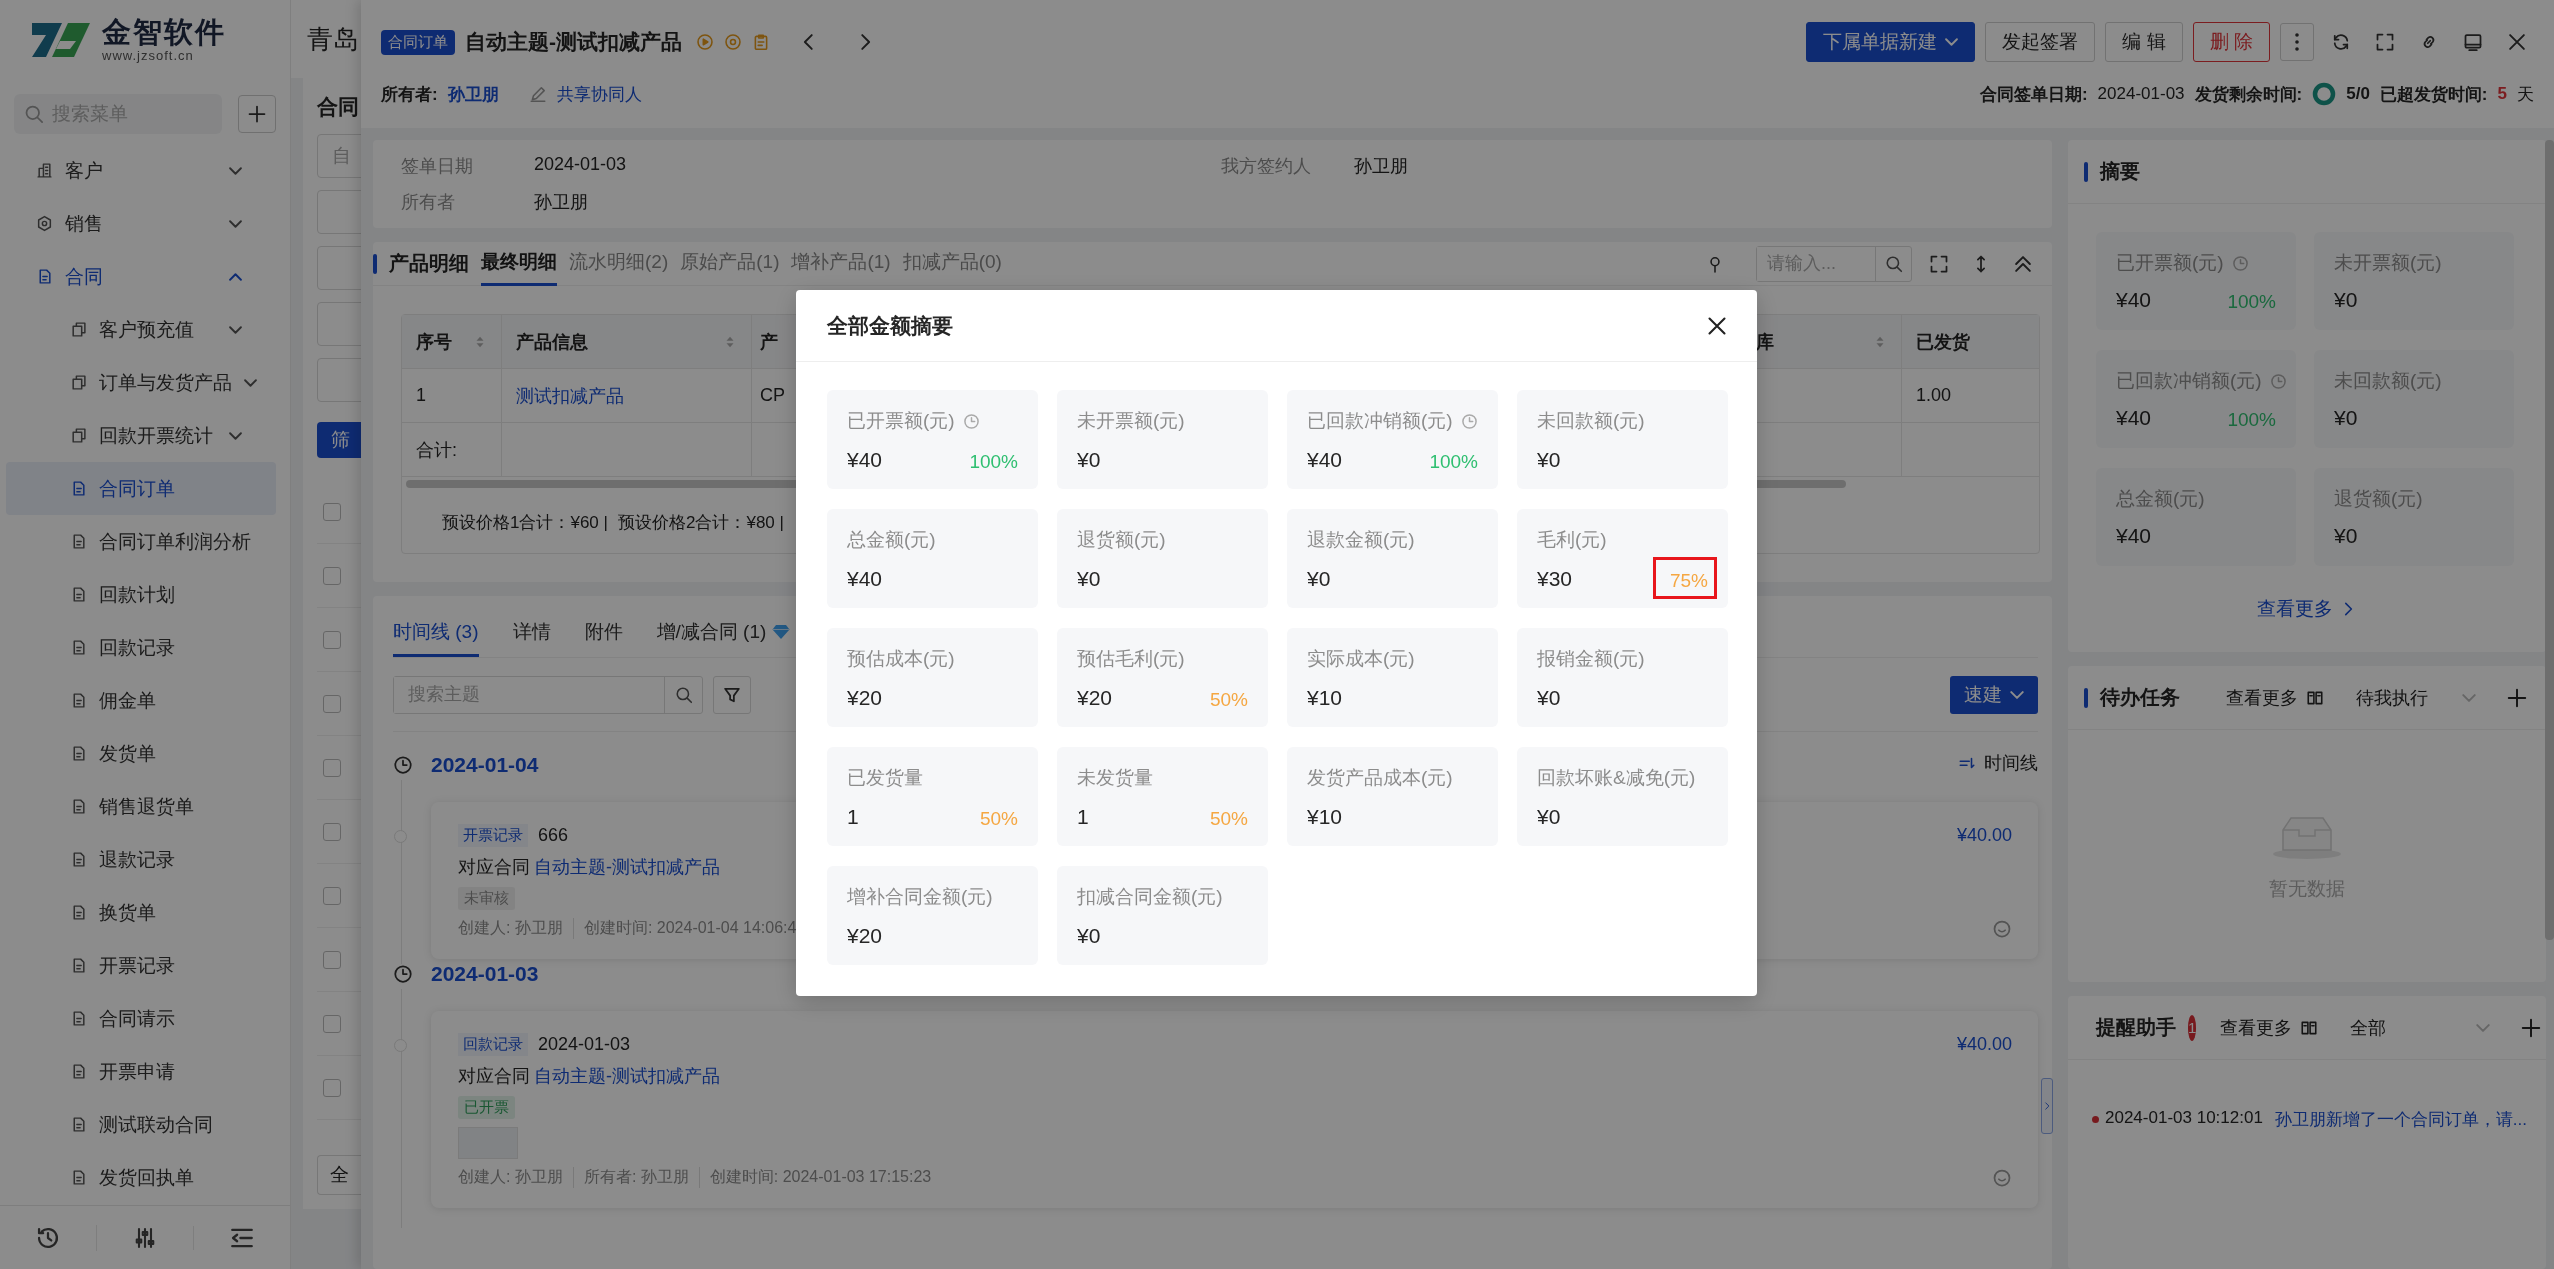 This screenshot has width=2554, height=1269. What do you see at coordinates (434, 342) in the screenshot?
I see `column-header: 序号` at bounding box center [434, 342].